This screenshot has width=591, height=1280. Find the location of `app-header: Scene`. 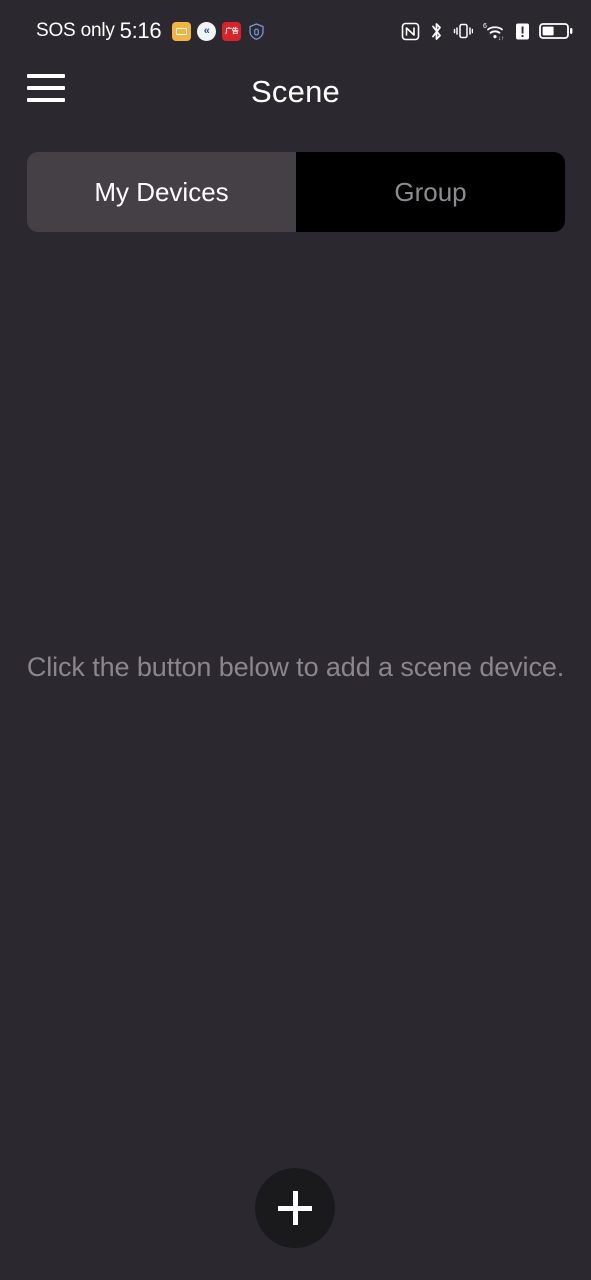

app-header: Scene is located at coordinates (295, 98).